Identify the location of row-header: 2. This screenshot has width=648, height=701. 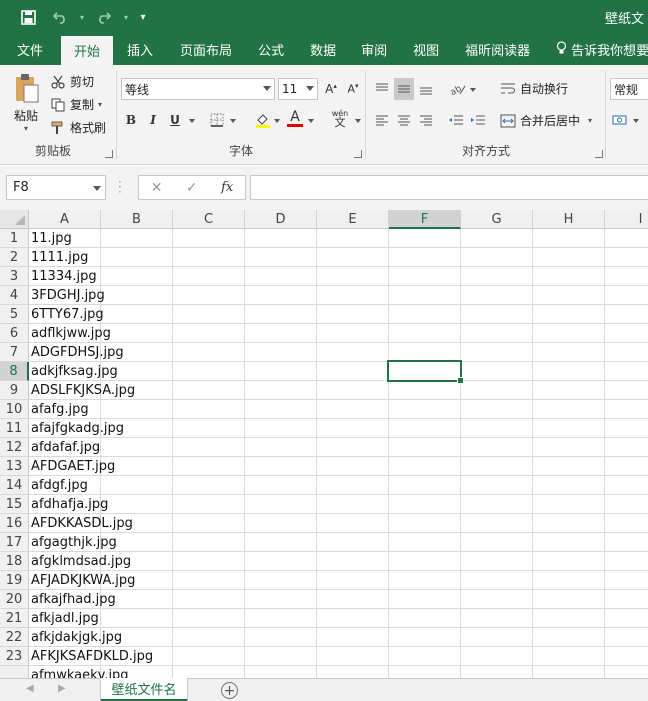
(14, 257).